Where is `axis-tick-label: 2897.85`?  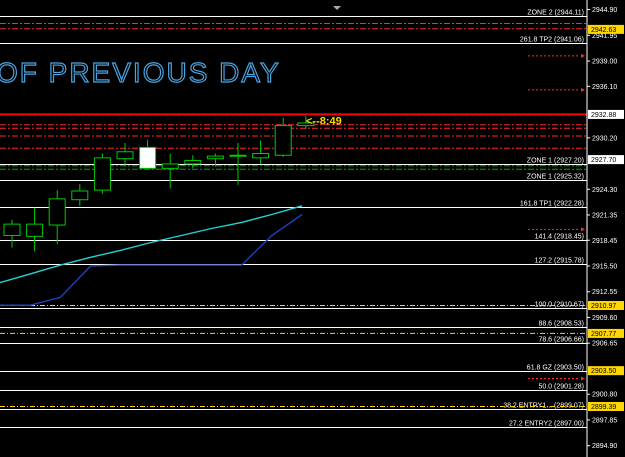 axis-tick-label: 2897.85 is located at coordinates (604, 420).